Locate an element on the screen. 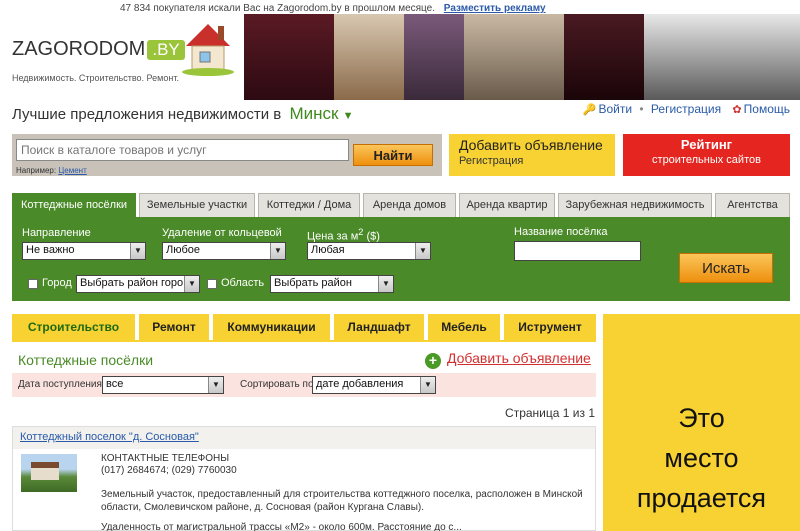 This screenshot has width=800, height=531. village-name-input is located at coordinates (577, 251).